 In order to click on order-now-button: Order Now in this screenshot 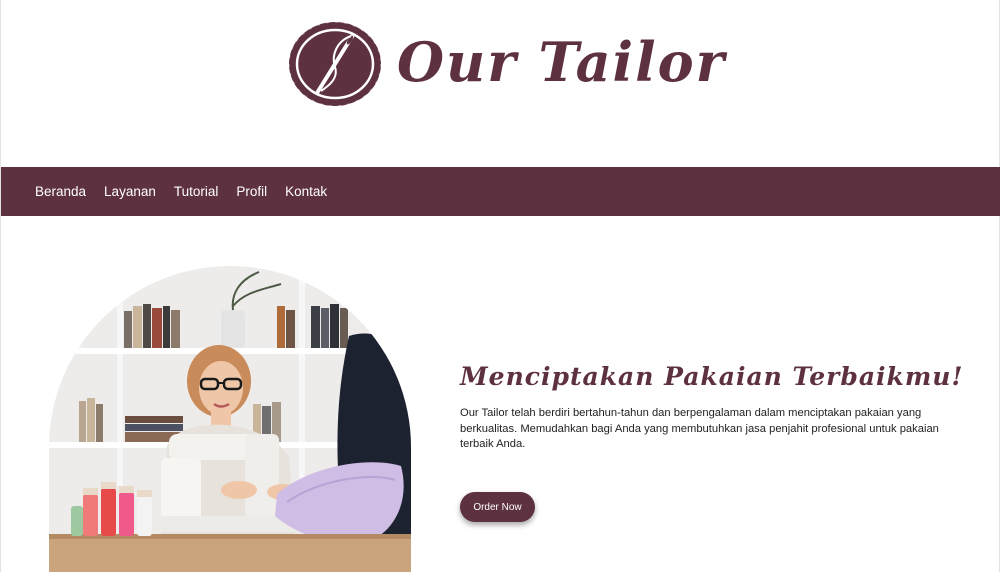, I will do `click(497, 507)`.